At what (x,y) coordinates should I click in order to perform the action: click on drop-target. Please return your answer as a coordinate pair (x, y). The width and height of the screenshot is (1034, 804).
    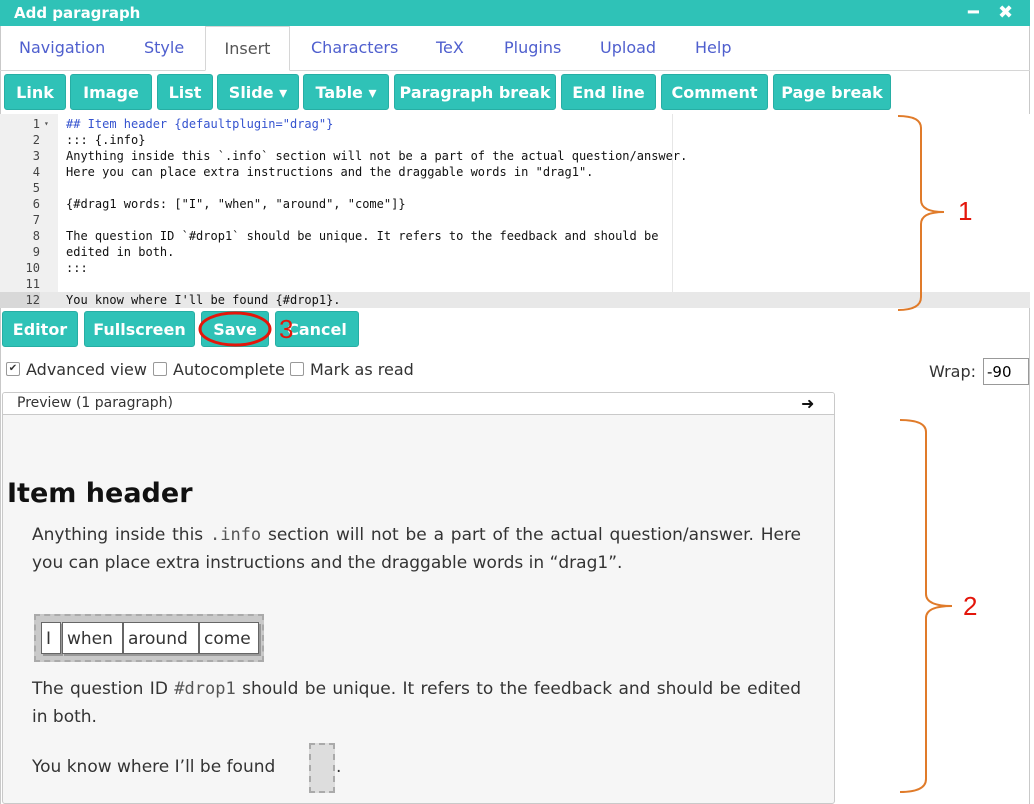
    Looking at the image, I should click on (322, 768).